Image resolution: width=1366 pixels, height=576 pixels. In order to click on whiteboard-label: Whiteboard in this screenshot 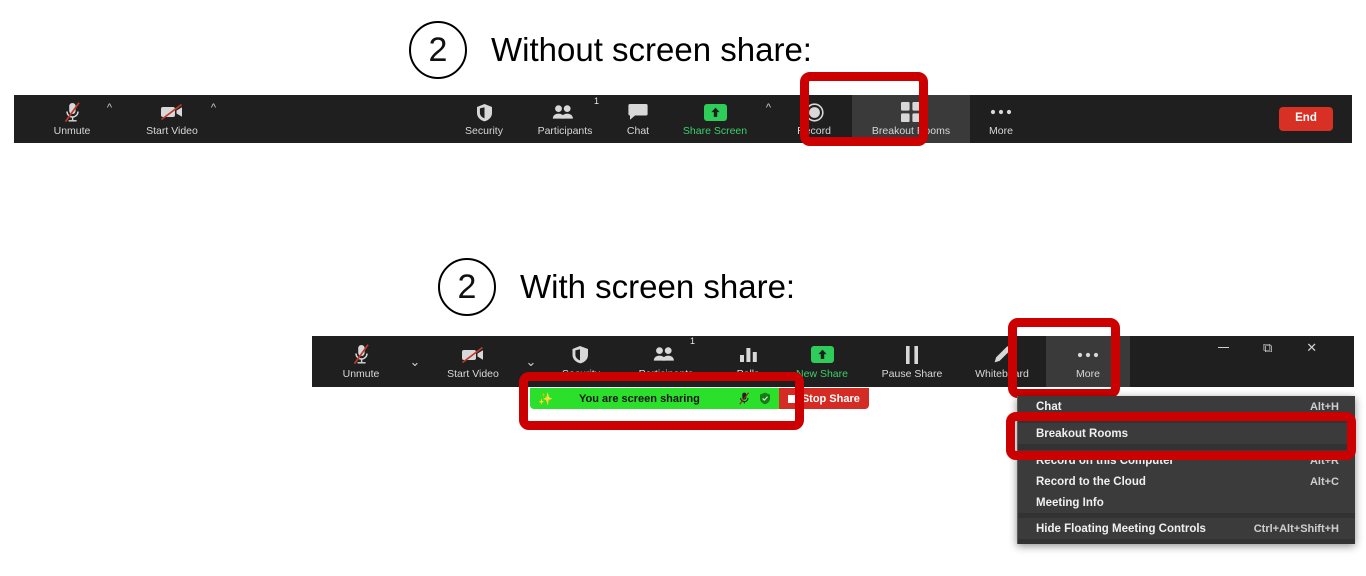, I will do `click(1002, 373)`.